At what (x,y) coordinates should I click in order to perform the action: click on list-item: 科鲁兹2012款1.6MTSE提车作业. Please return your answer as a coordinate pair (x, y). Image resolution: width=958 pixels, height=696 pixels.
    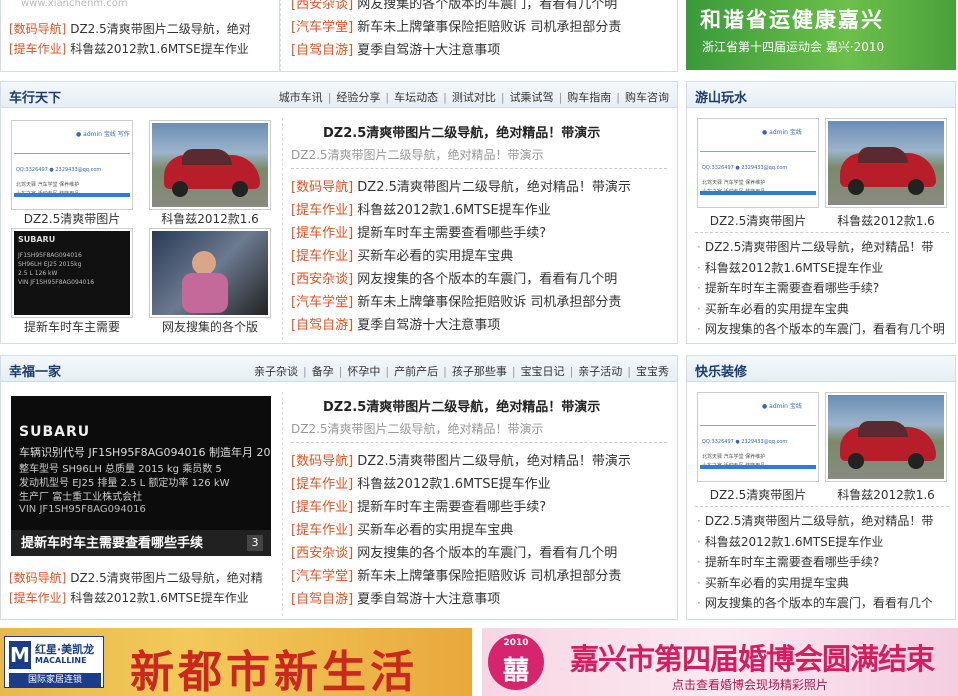
    Looking at the image, I should click on (790, 267).